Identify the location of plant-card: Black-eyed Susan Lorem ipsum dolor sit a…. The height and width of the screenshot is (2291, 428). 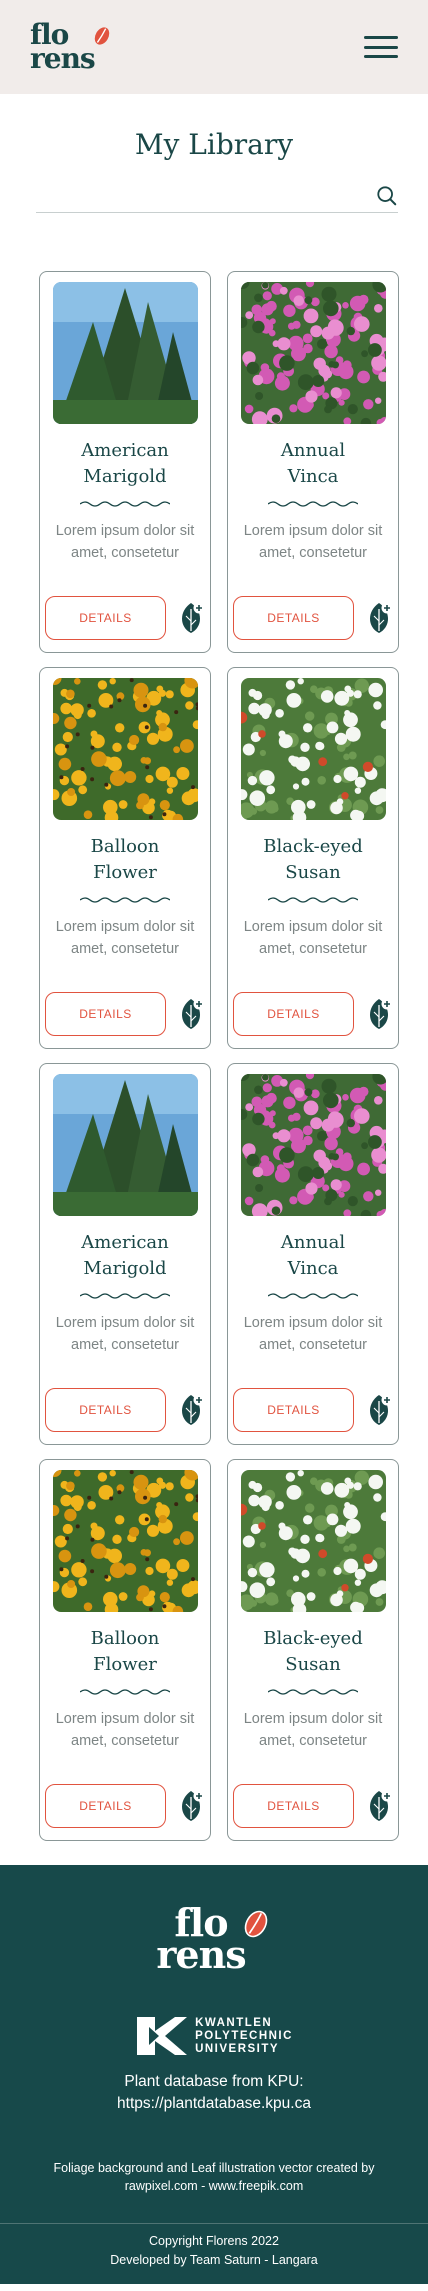
(313, 1650).